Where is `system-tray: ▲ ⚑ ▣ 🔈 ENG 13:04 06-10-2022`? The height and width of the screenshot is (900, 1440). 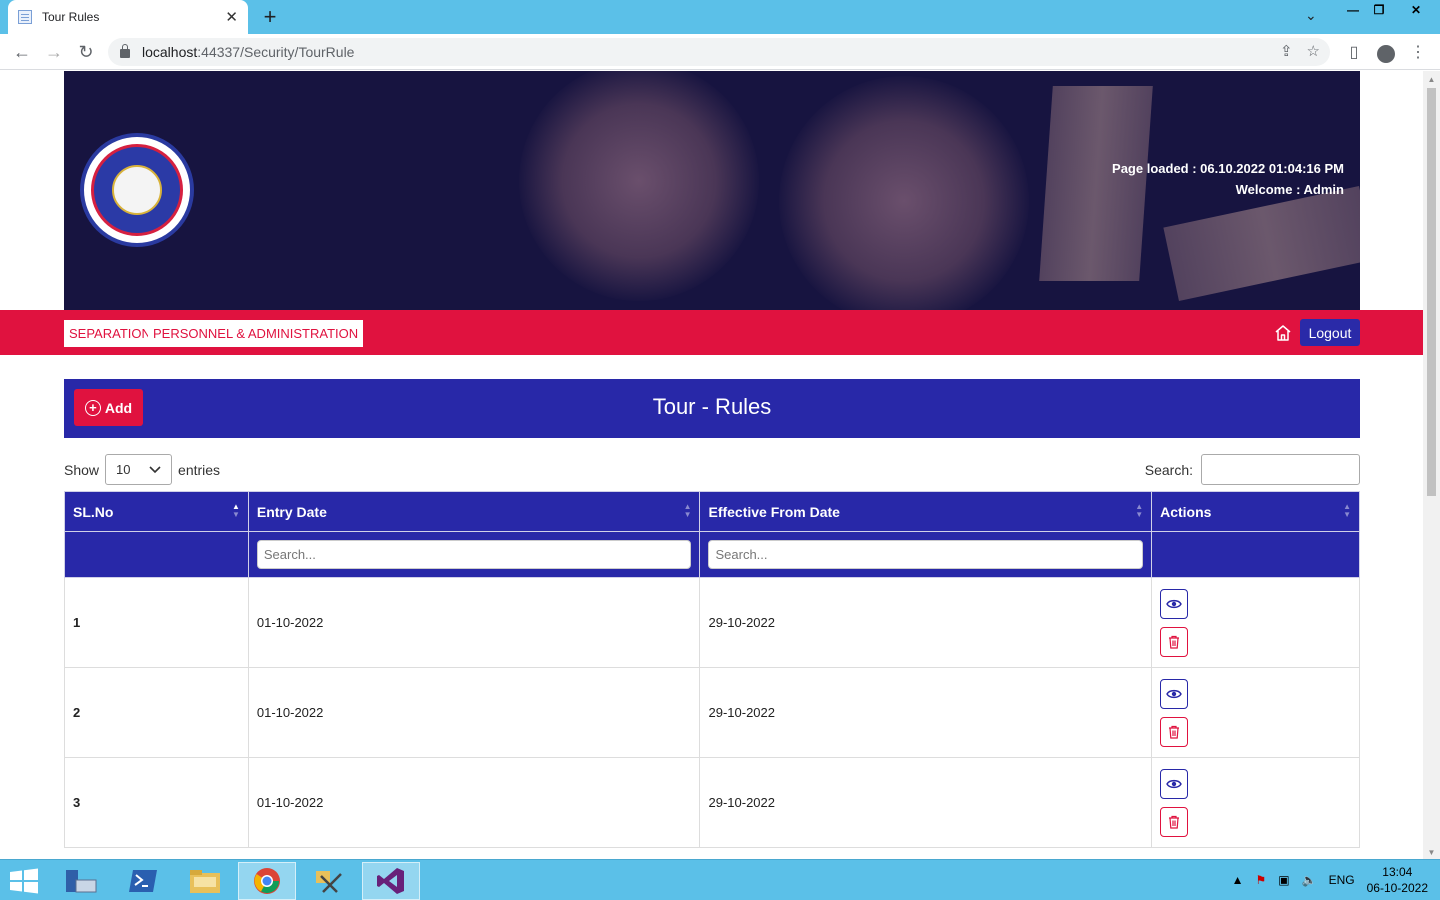 system-tray: ▲ ⚑ ▣ 🔈 ENG 13:04 06-10-2022 is located at coordinates (1330, 880).